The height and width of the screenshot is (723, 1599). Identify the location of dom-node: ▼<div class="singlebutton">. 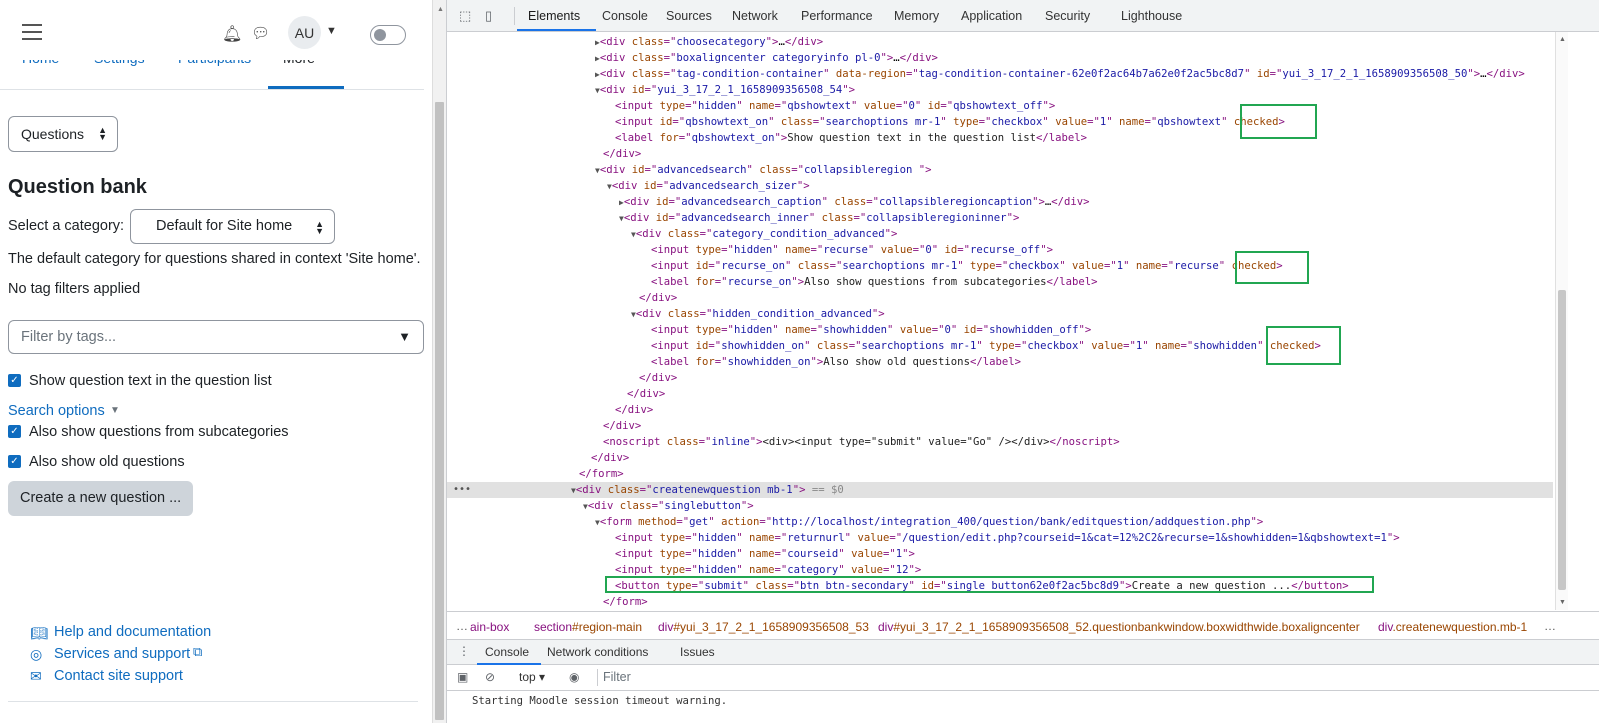
(1000, 506).